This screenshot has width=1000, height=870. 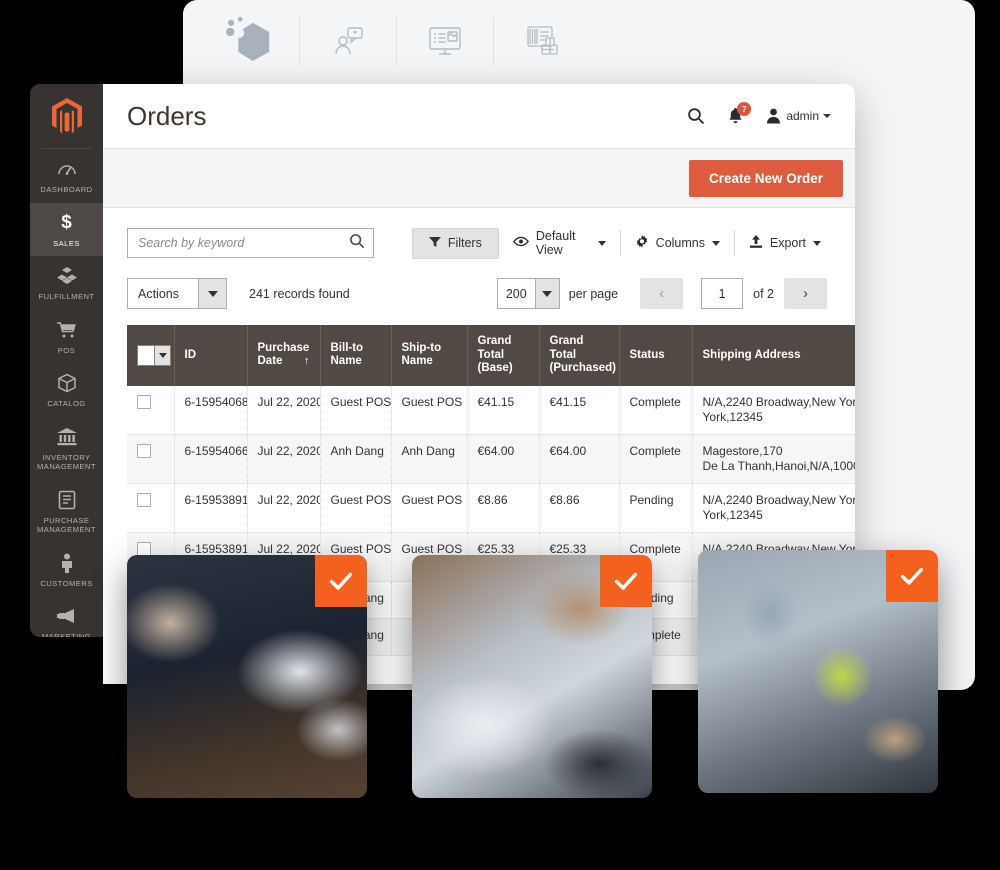 I want to click on column-label: Purchase Date, so click(x=283, y=354).